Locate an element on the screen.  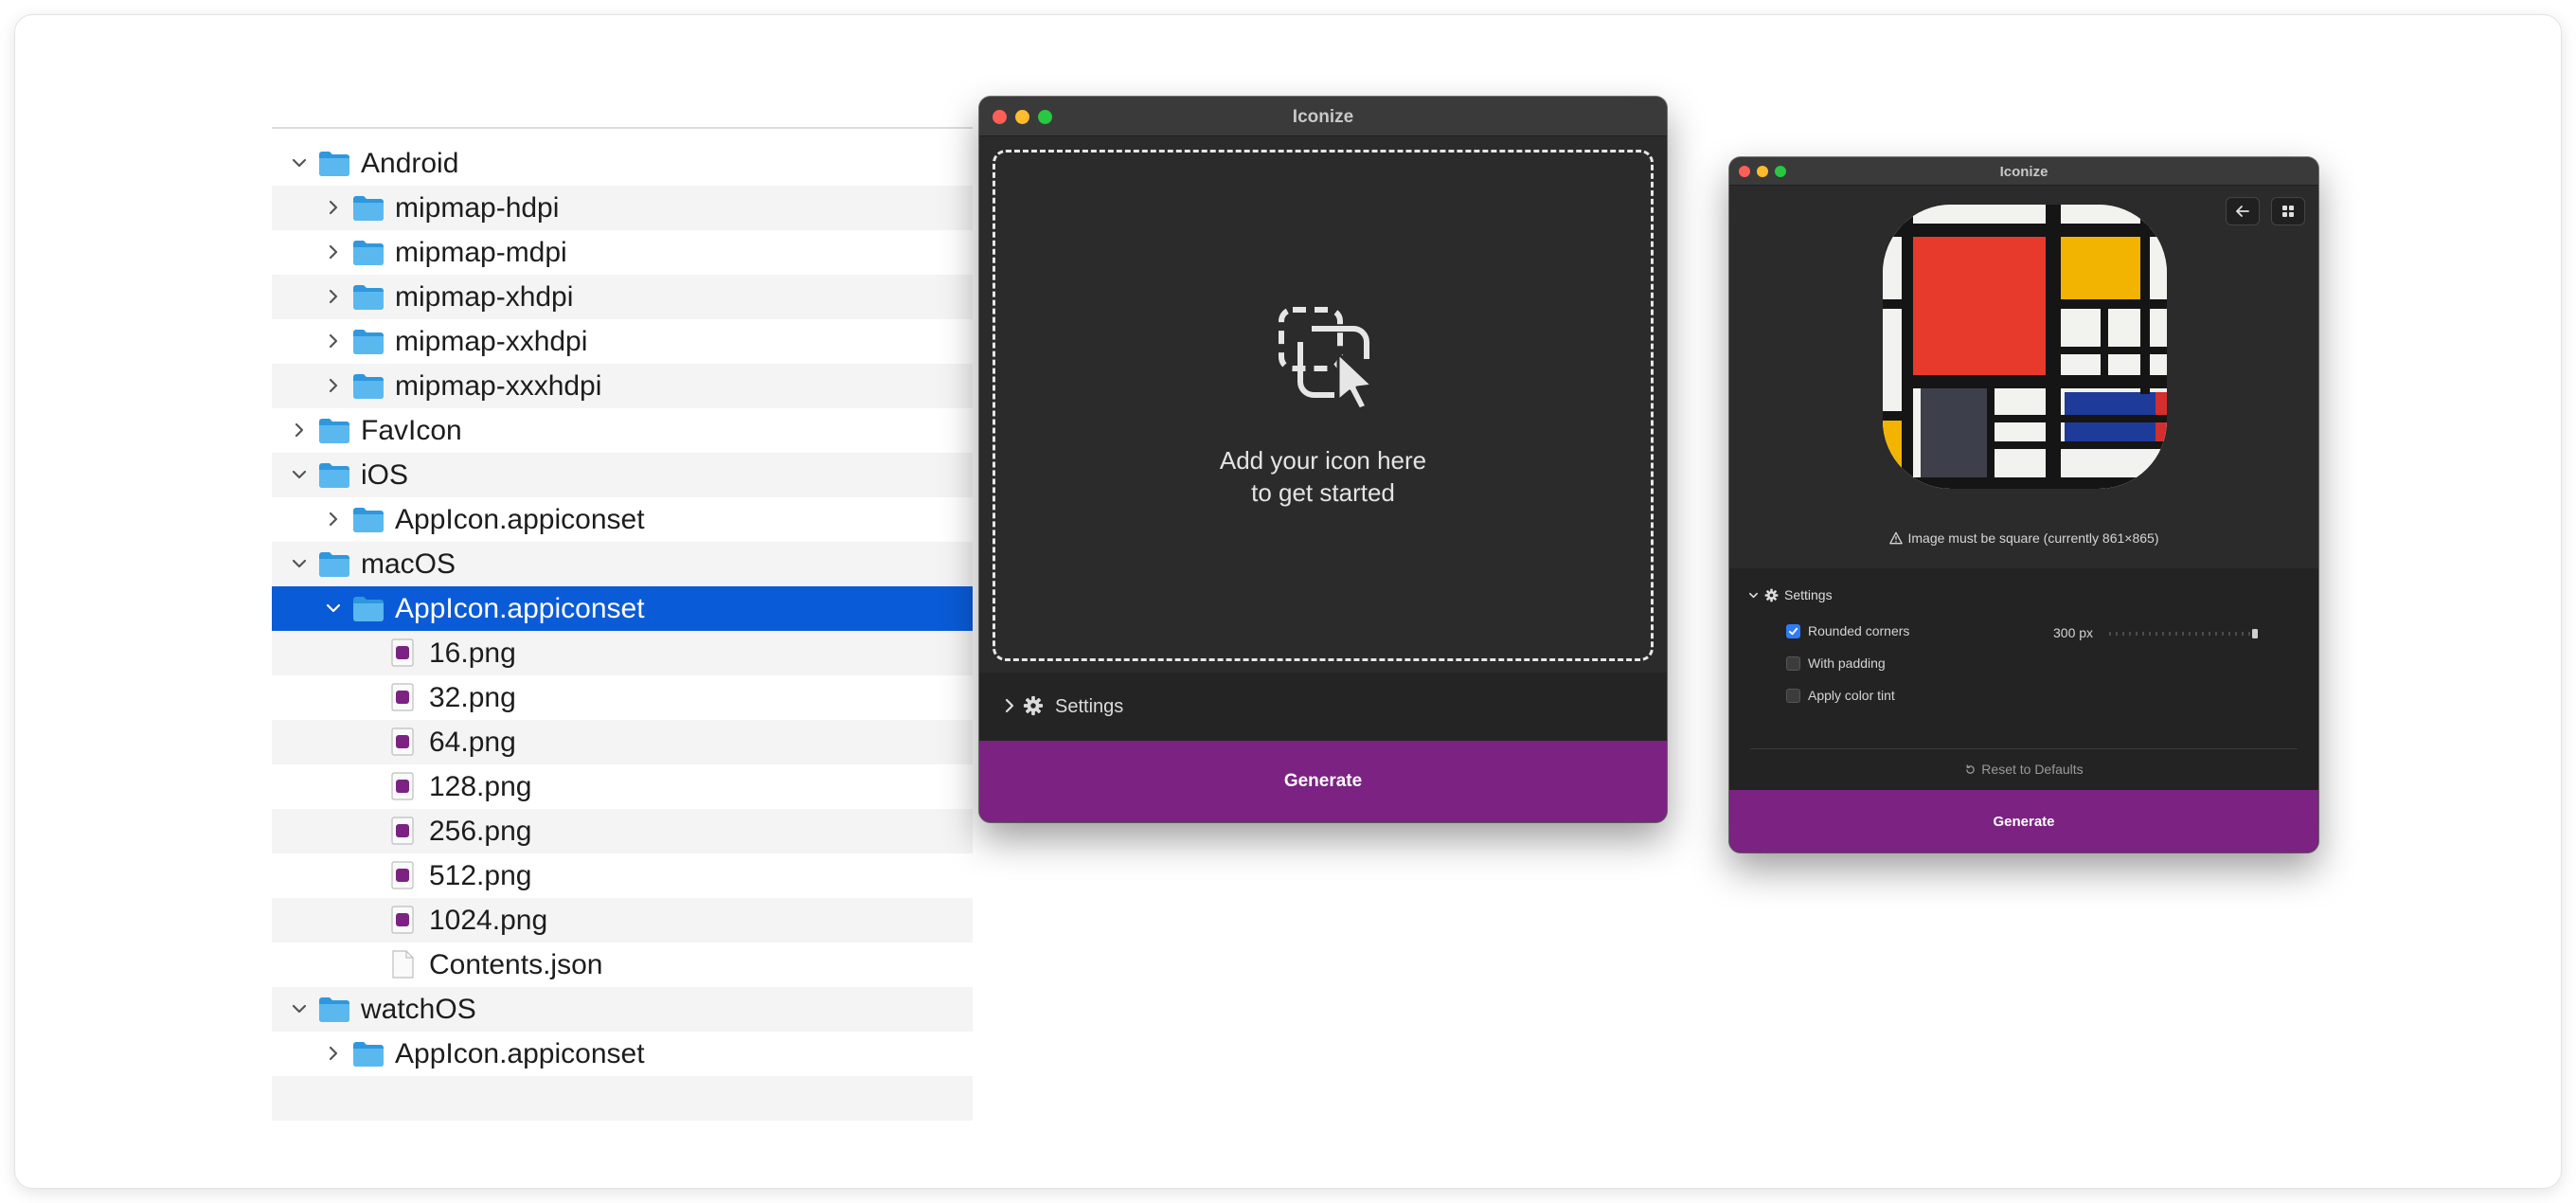
drop-hint-line2: to get started is located at coordinates (1323, 493).